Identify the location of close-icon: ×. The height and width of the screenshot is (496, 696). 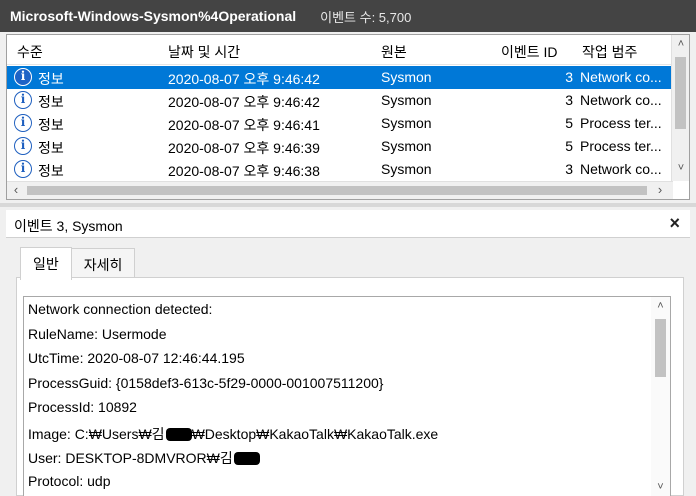
(674, 223).